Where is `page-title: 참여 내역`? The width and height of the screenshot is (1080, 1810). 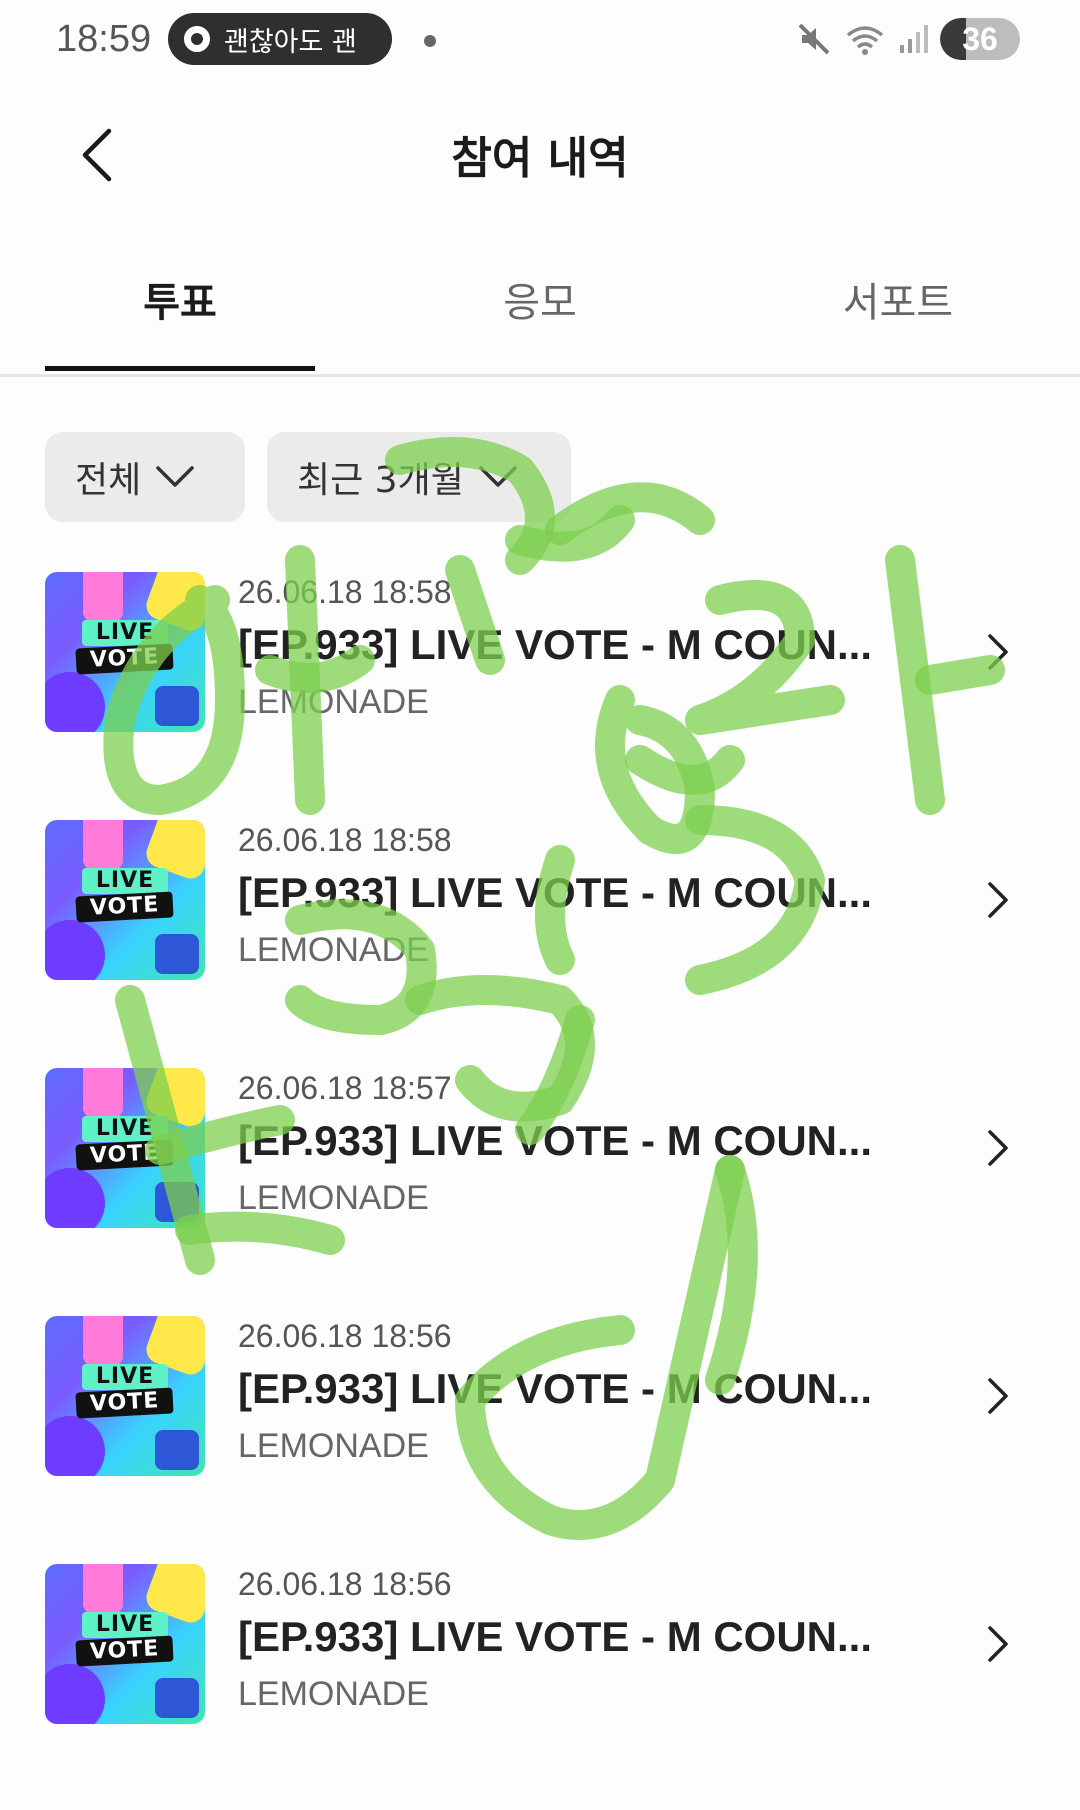 page-title: 참여 내역 is located at coordinates (540, 158).